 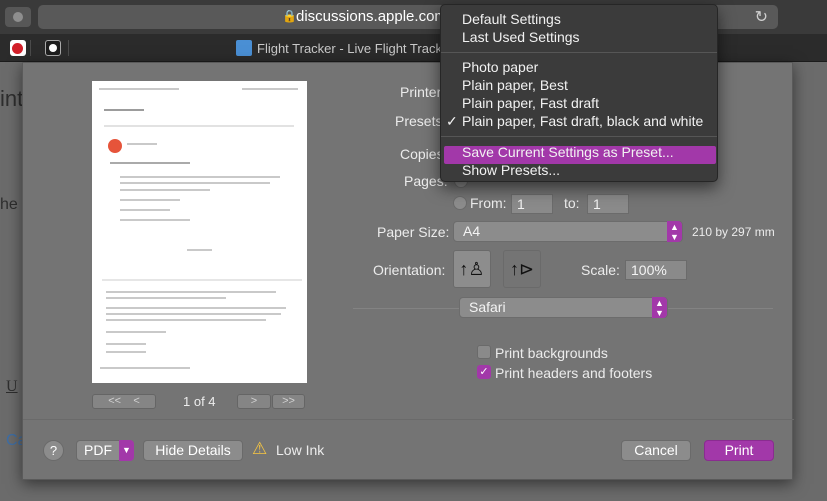 I want to click on warning-icon: ⚠, so click(x=260, y=448).